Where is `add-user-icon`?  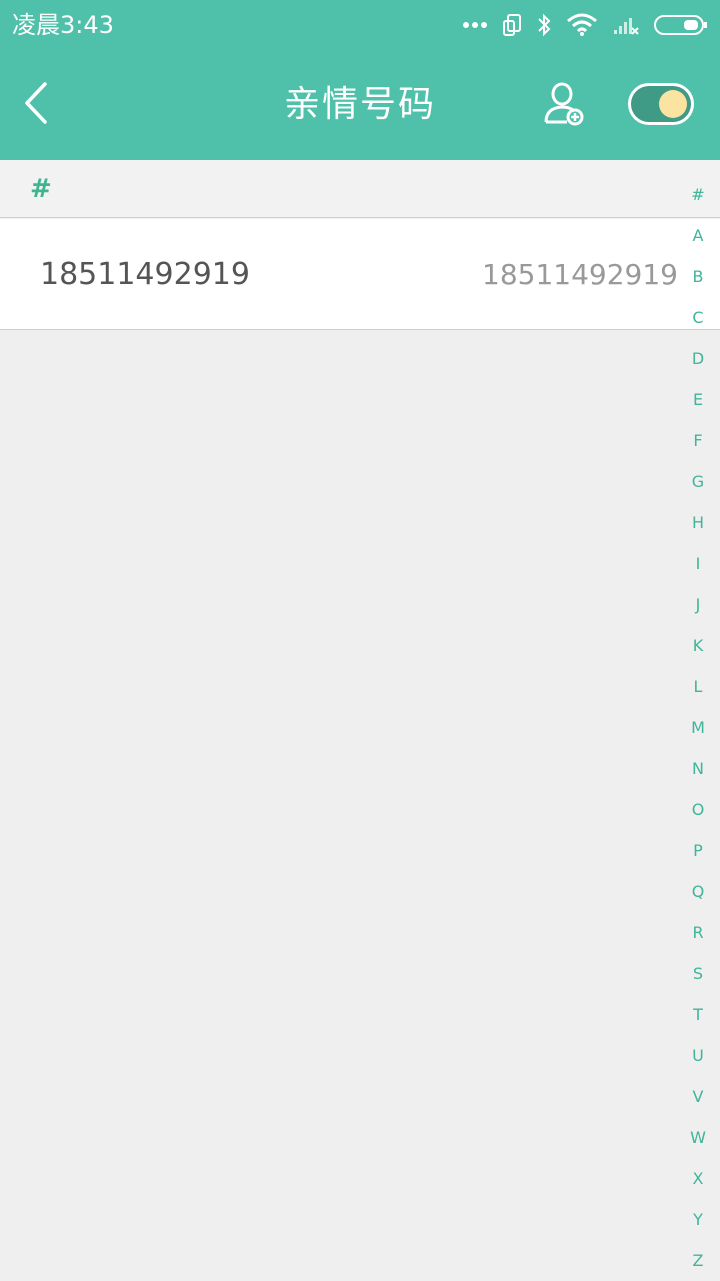 add-user-icon is located at coordinates (564, 106).